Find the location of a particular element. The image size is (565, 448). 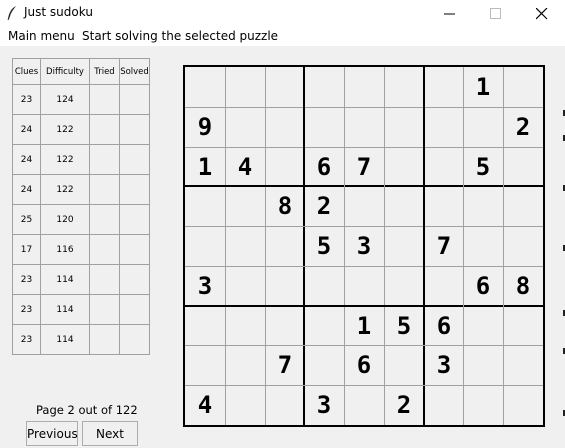

close-button is located at coordinates (542, 13).